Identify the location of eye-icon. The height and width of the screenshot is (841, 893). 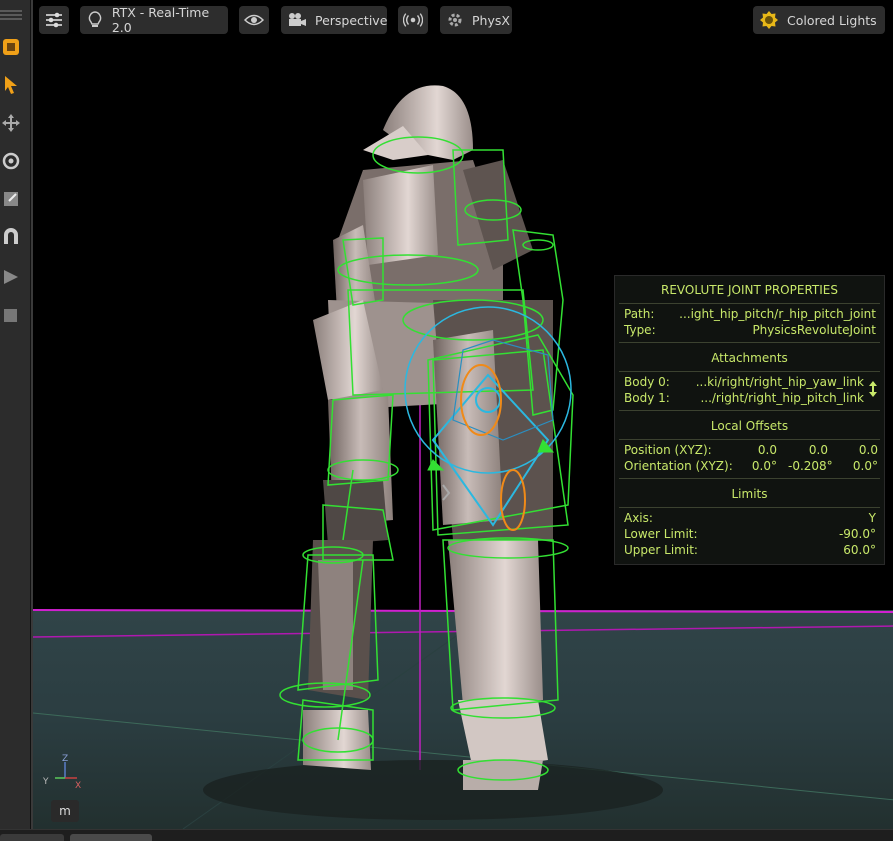
(254, 20).